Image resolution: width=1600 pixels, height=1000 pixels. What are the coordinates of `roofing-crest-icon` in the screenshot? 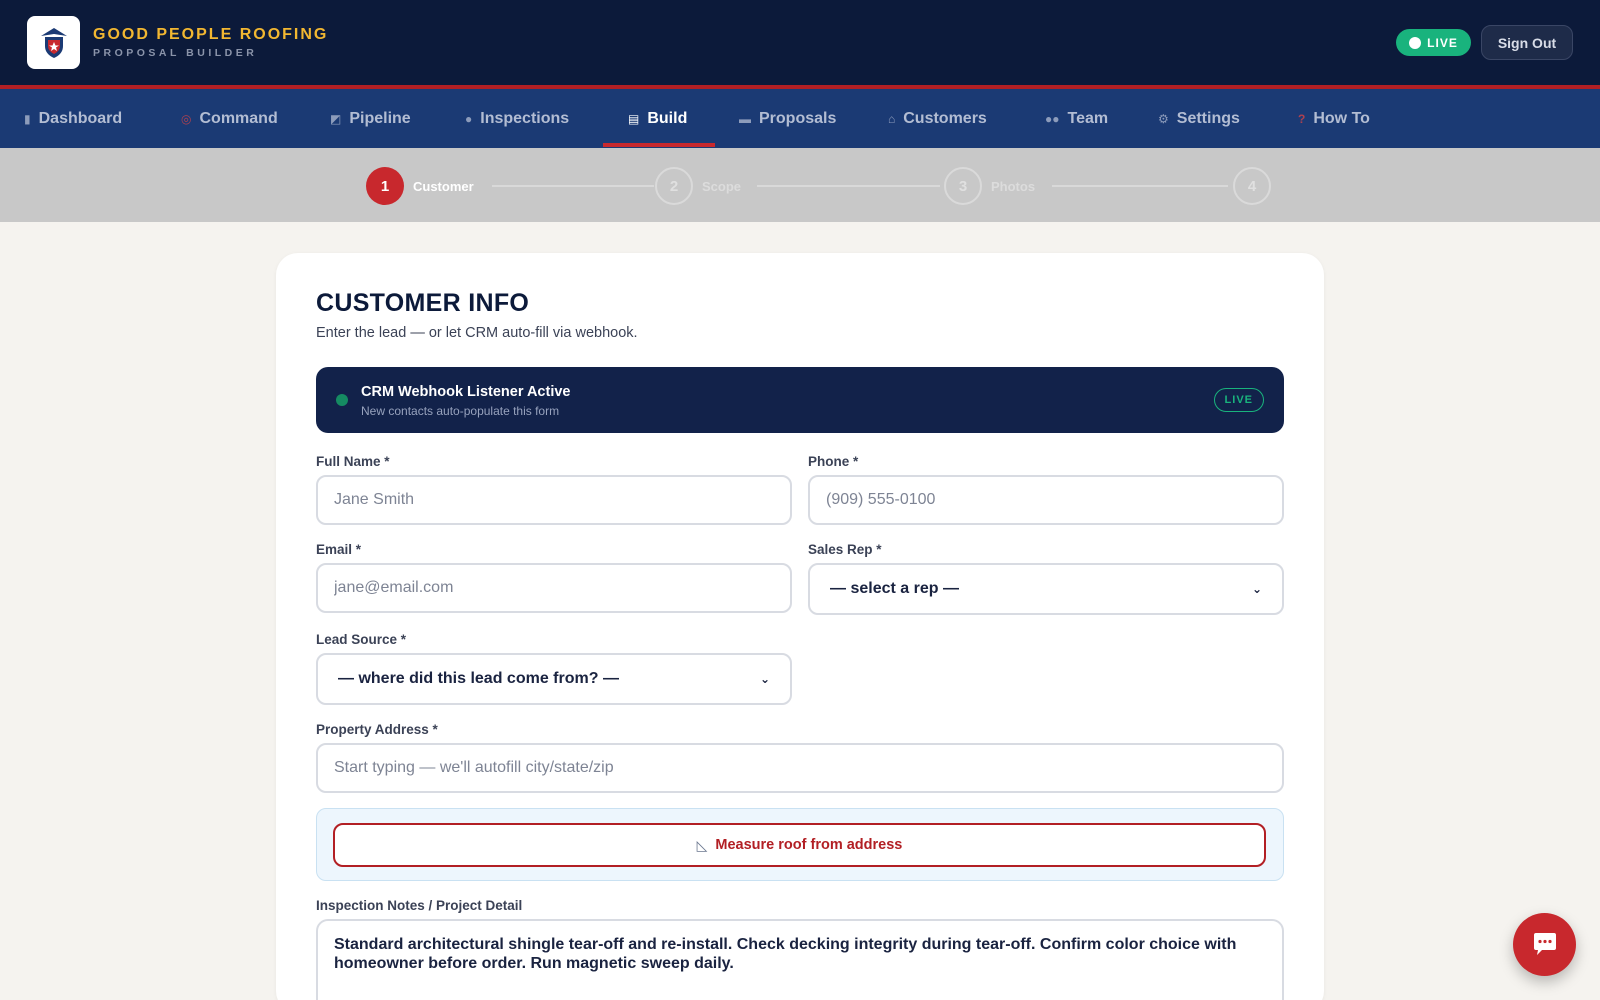 It's located at (53, 42).